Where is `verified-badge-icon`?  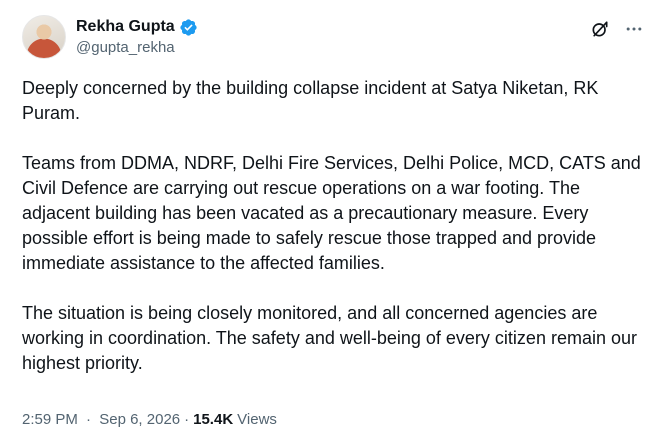 verified-badge-icon is located at coordinates (188, 27).